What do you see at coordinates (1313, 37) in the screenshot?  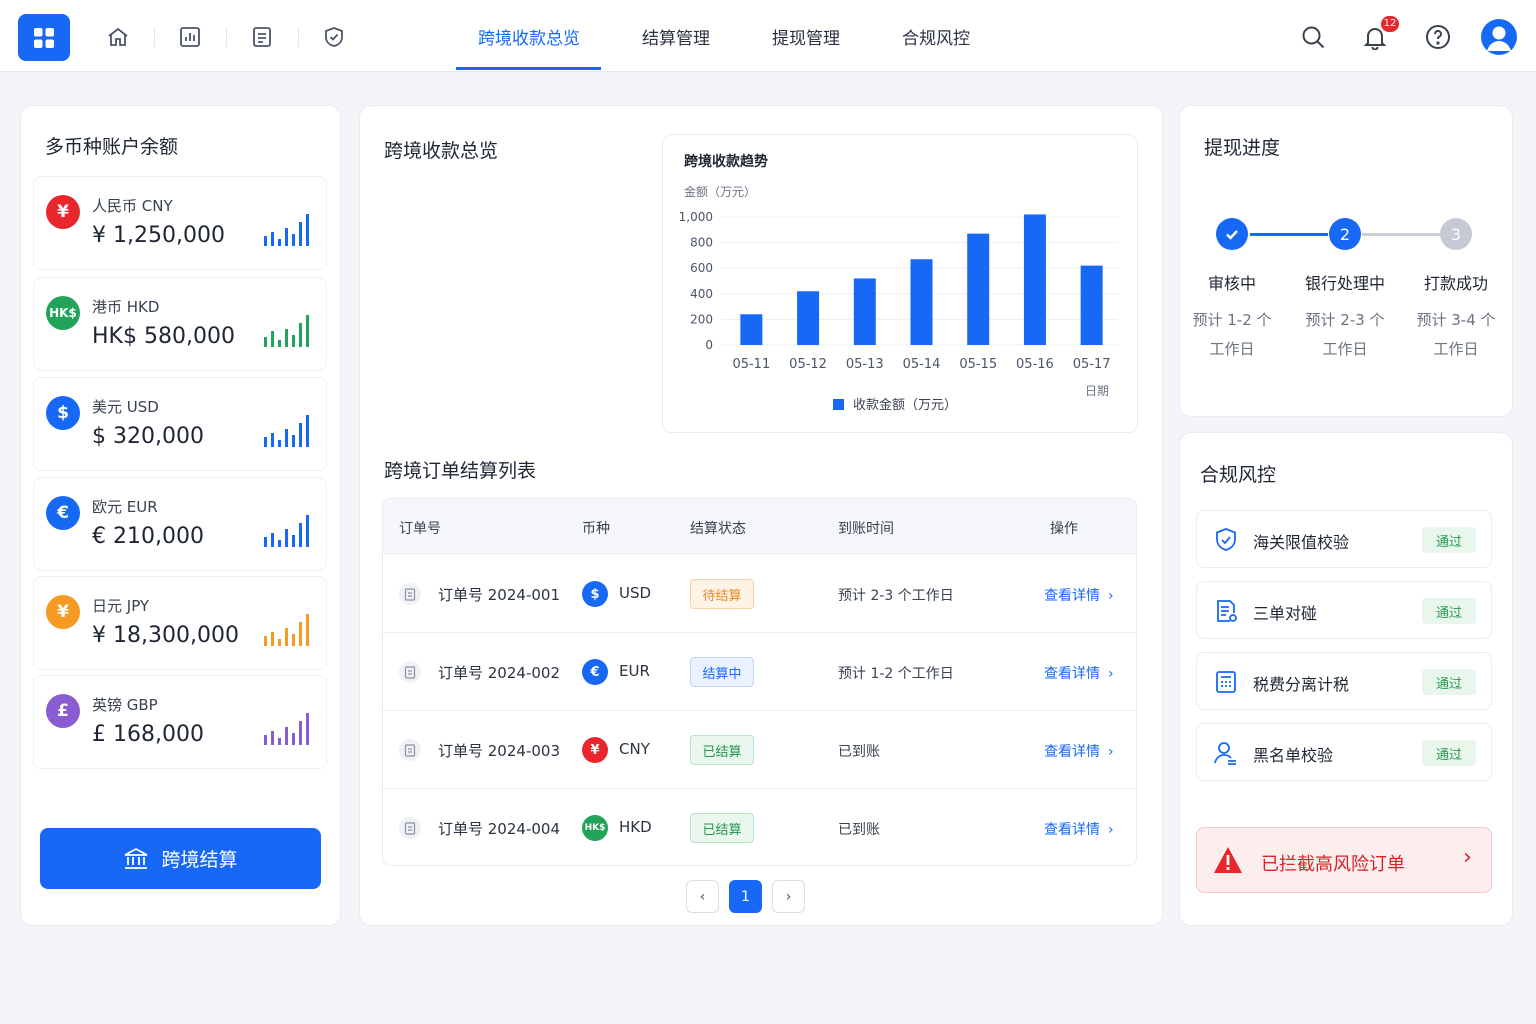 I see `search-icon` at bounding box center [1313, 37].